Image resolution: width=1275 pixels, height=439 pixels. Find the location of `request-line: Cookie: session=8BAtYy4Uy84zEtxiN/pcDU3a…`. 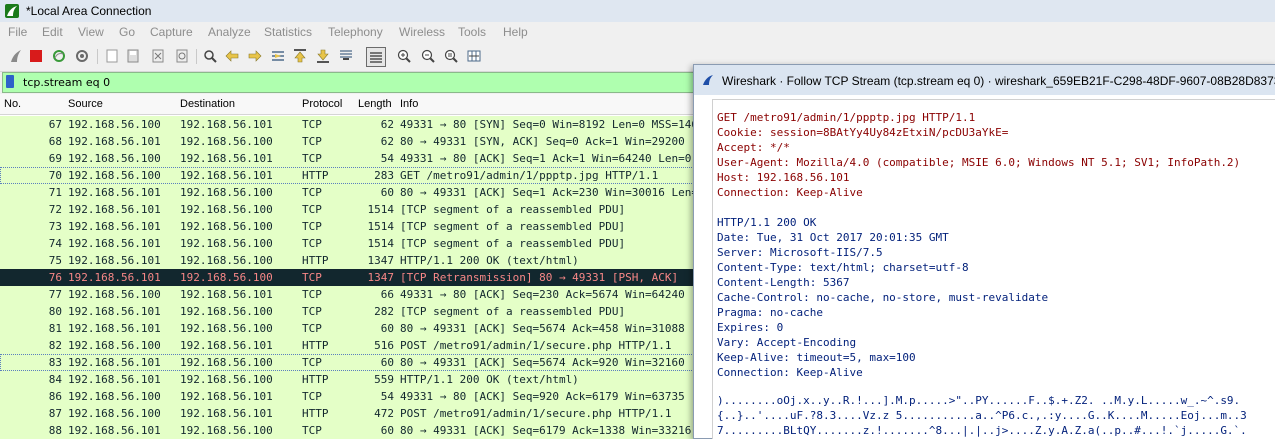

request-line: Cookie: session=8BAtYy4Uy84zEtxiN/pcDU3a… is located at coordinates (863, 132).